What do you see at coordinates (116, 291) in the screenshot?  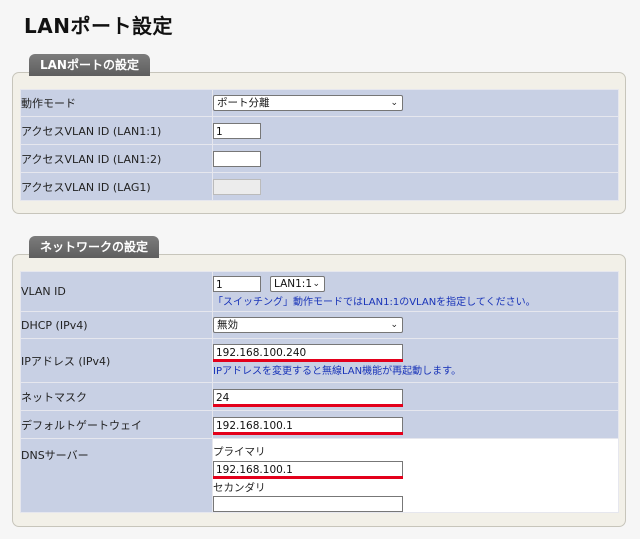 I see `vlan-id-label: VLAN ID` at bounding box center [116, 291].